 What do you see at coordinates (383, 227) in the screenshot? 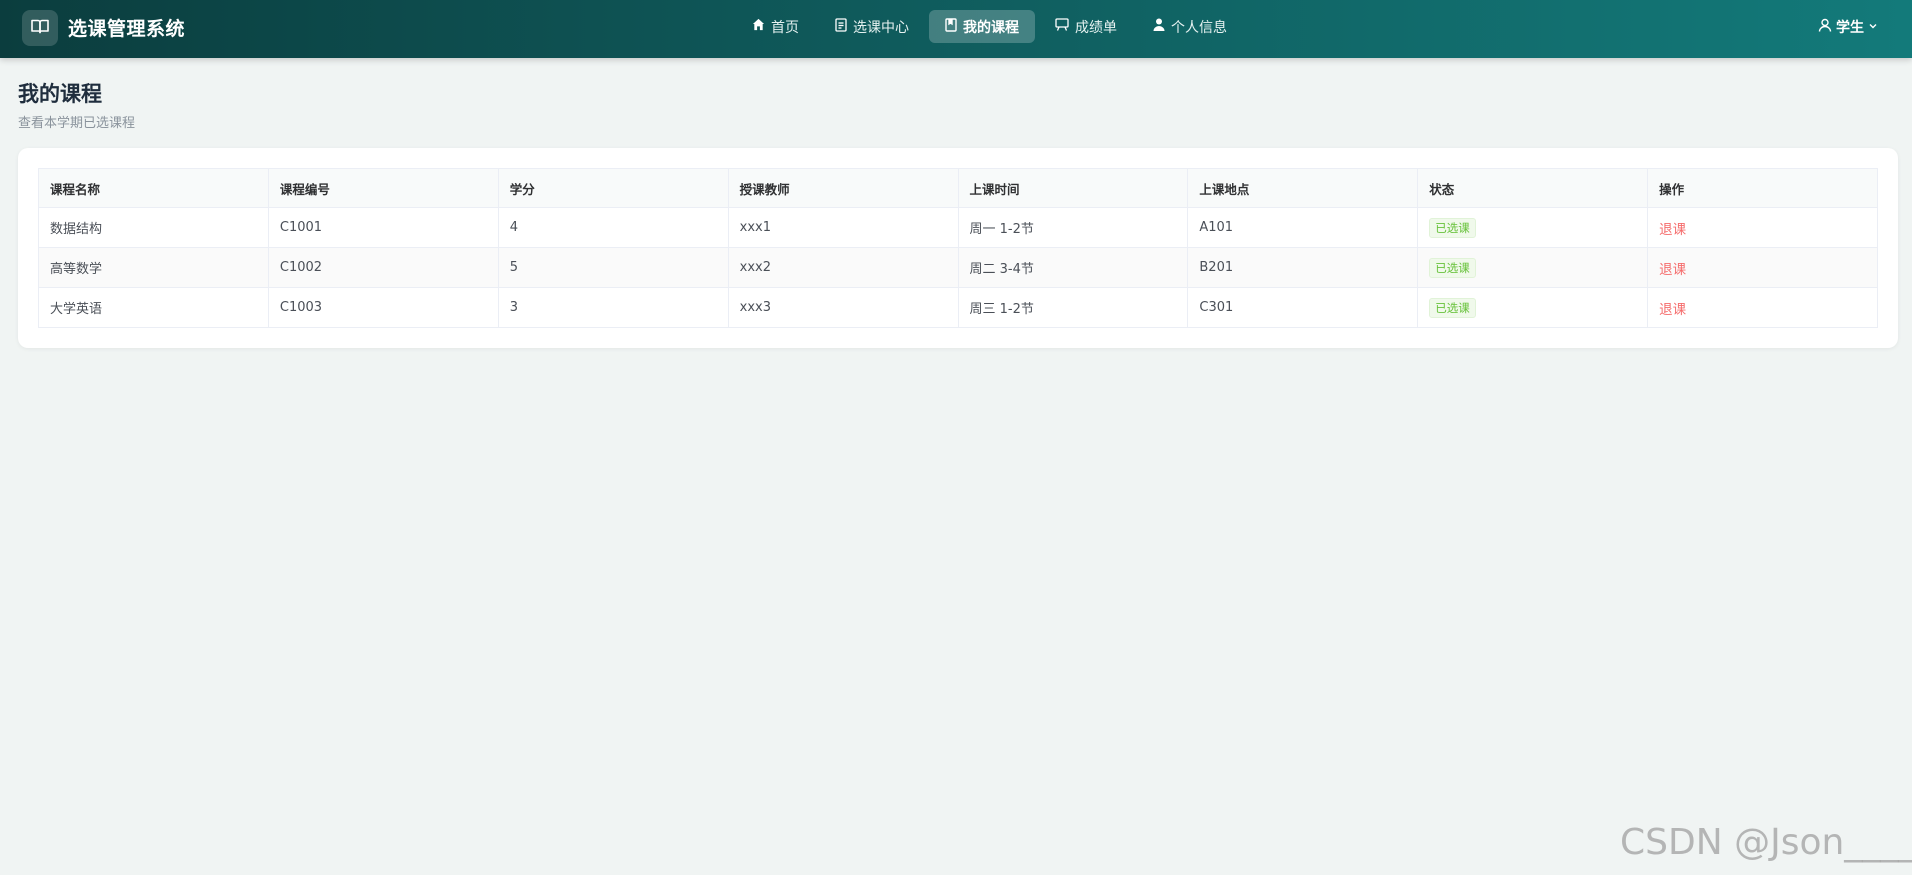
I see `cell-course-code: C1001` at bounding box center [383, 227].